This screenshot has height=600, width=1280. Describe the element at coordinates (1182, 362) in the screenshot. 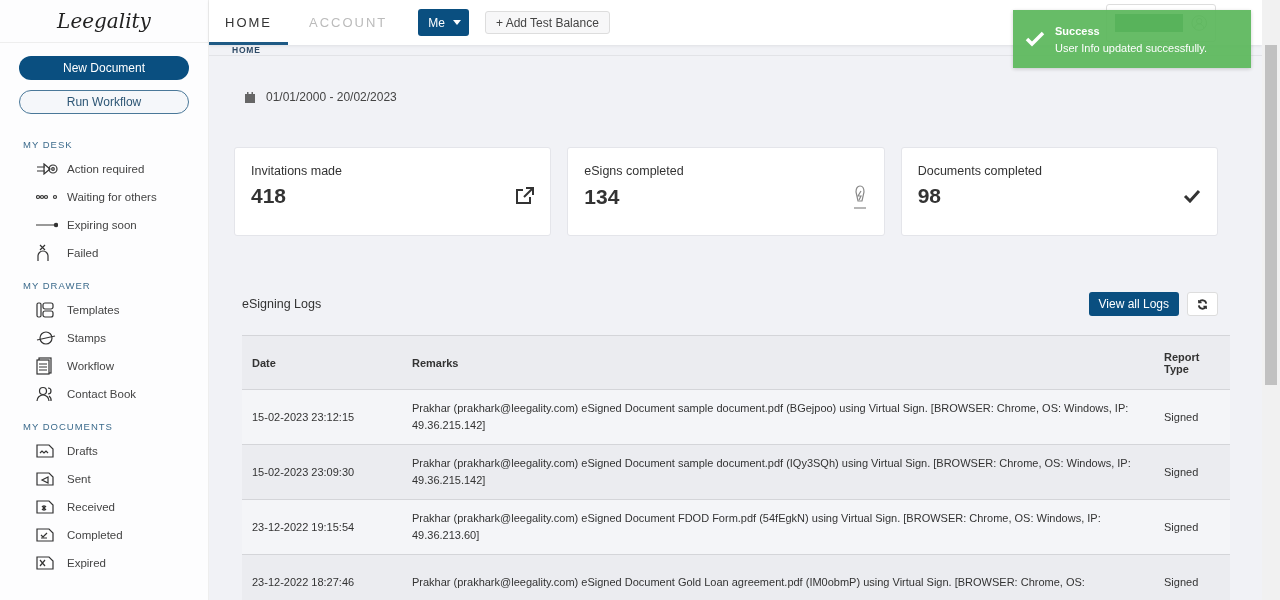

I see `column-header: Report Type` at that location.